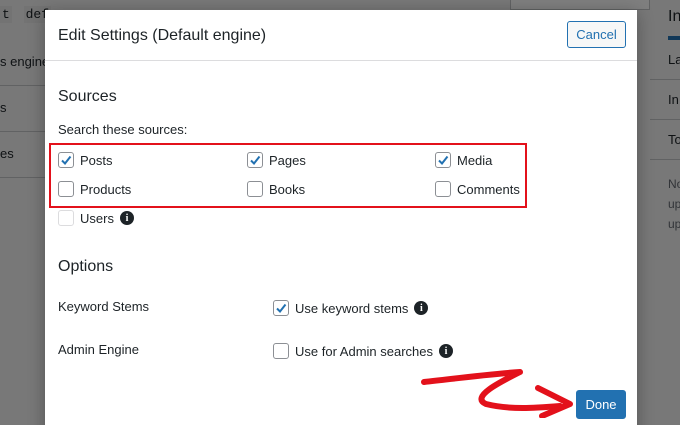  I want to click on pages-label: Pages, so click(287, 160).